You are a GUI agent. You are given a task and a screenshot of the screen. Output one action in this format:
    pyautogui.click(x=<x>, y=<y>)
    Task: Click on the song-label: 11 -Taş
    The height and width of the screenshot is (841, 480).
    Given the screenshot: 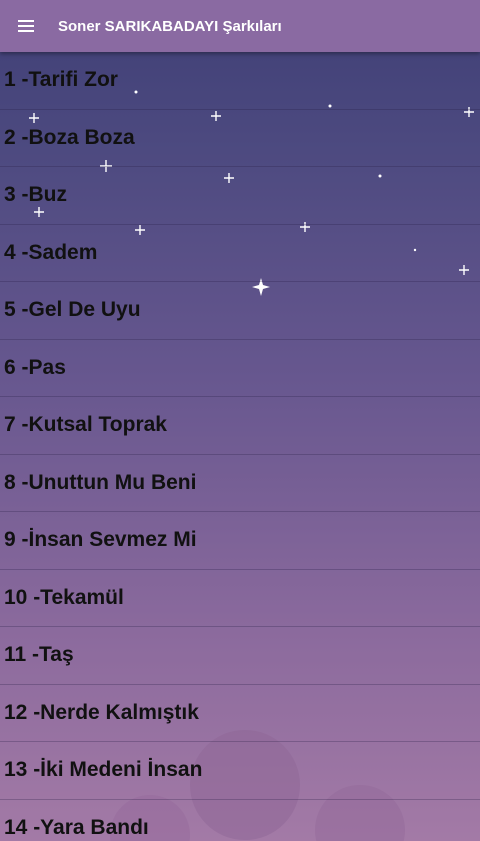 What is the action you would take?
    pyautogui.click(x=39, y=655)
    